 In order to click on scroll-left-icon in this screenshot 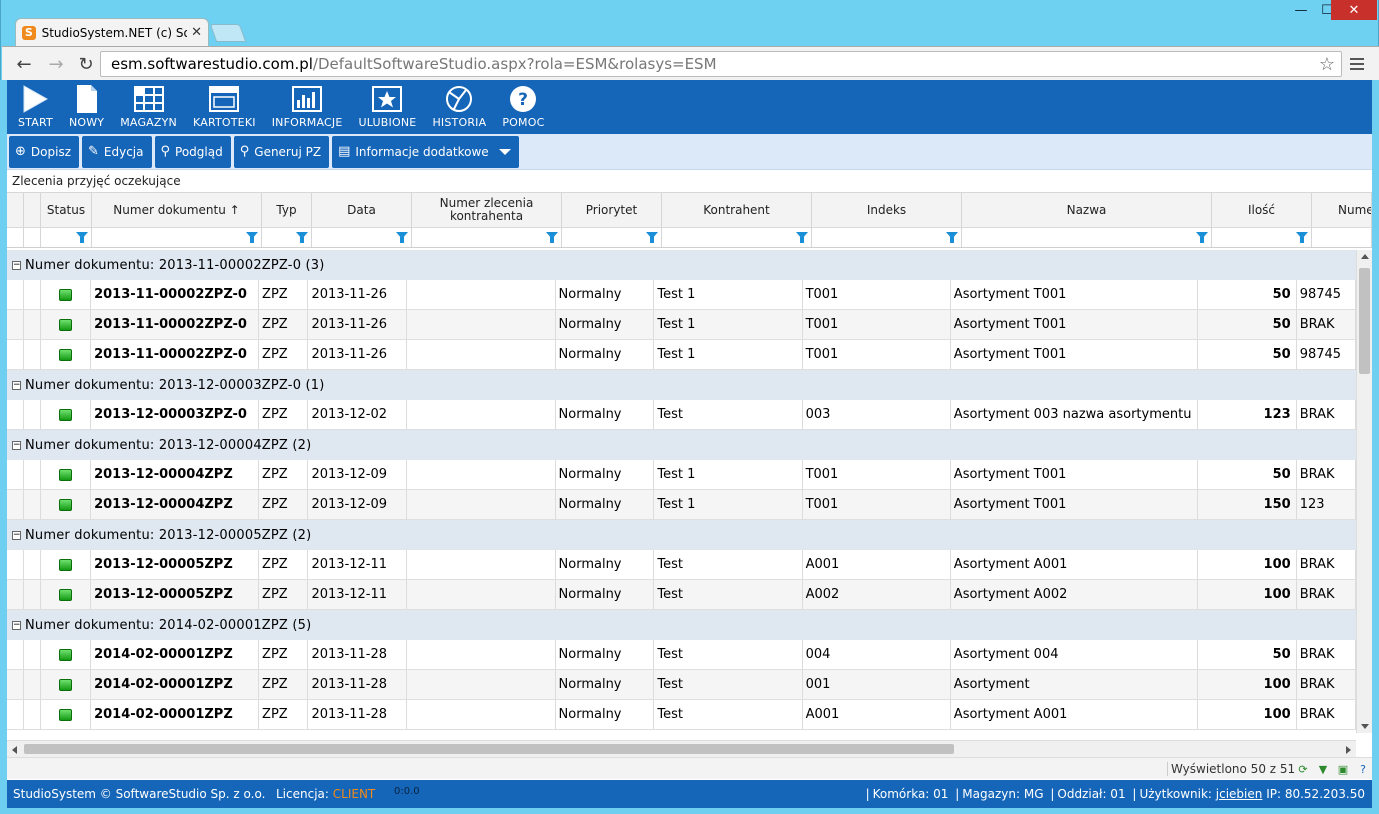, I will do `click(14, 750)`.